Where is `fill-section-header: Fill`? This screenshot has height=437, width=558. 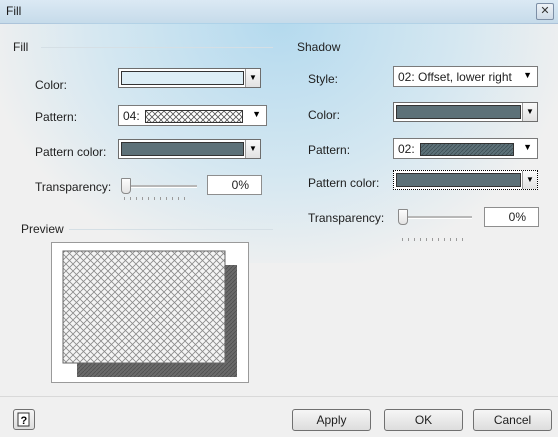 fill-section-header: Fill is located at coordinates (143, 48).